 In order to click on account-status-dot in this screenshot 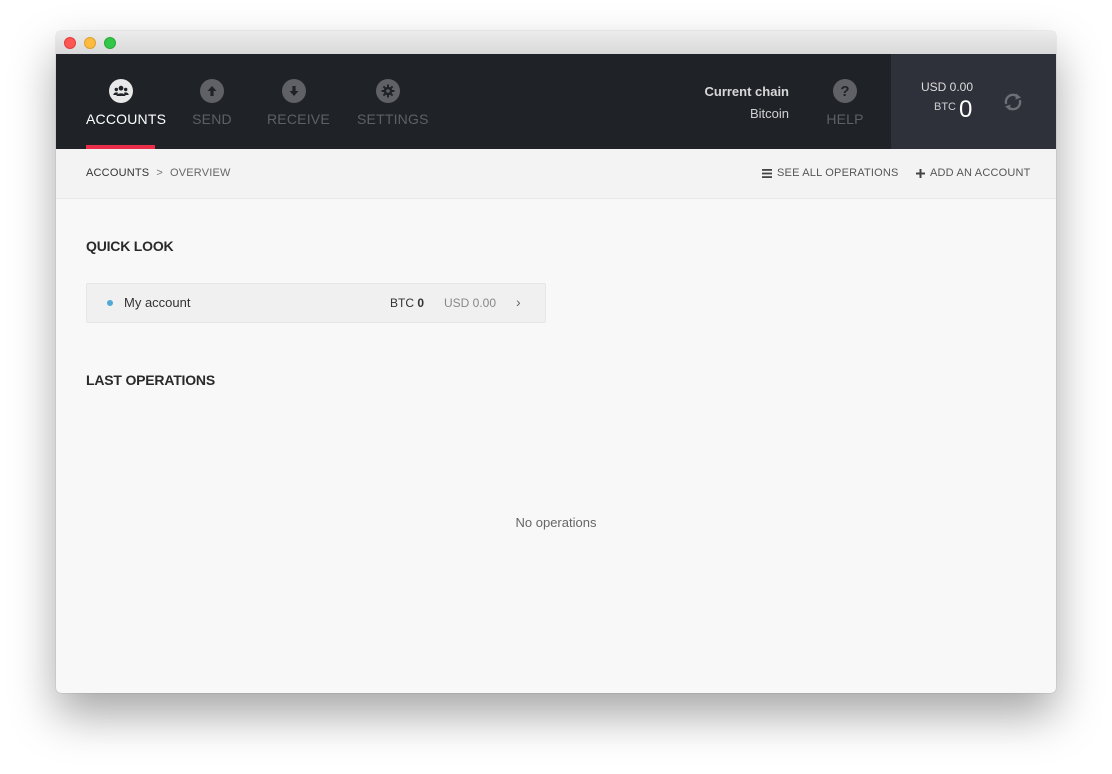, I will do `click(110, 303)`.